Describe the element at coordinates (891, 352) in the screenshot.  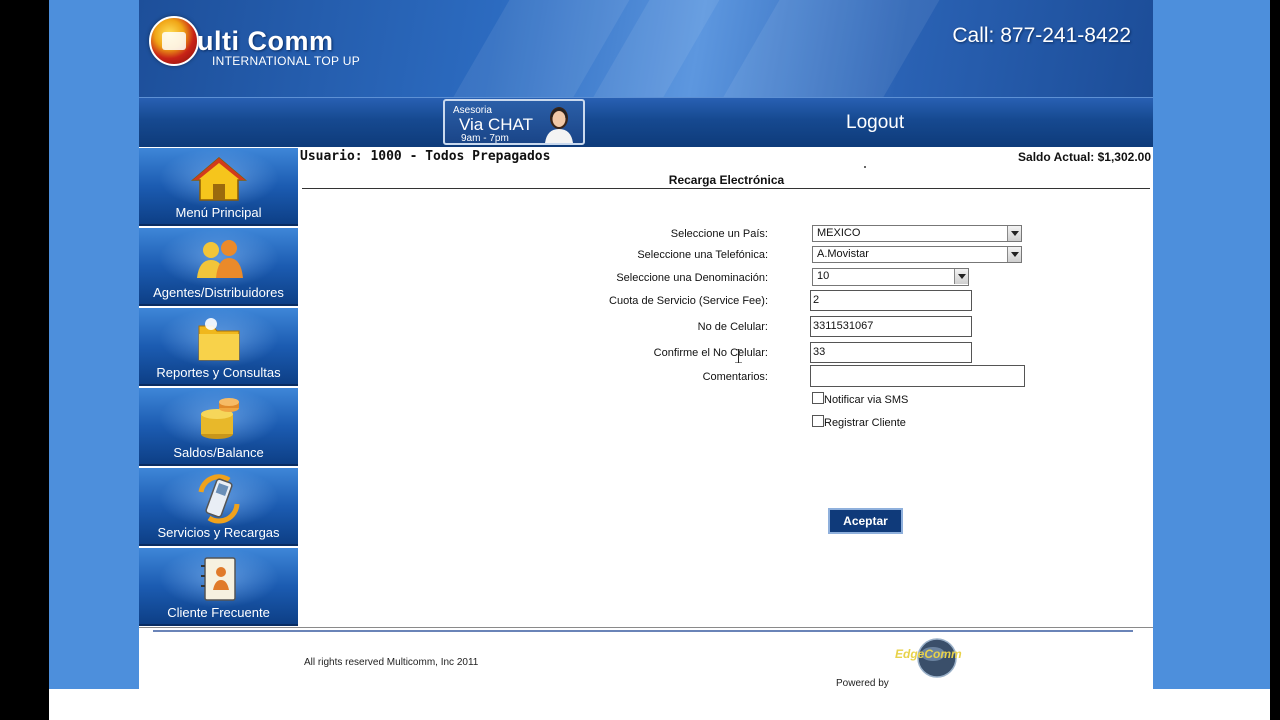
I see `confirme-celular-input: 33` at that location.